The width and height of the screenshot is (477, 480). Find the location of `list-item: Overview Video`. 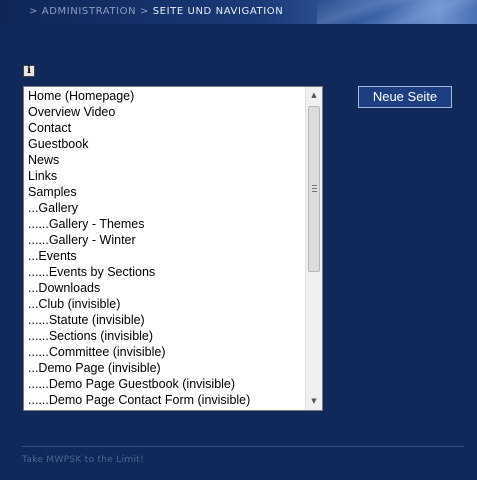

list-item: Overview Video is located at coordinates (164, 112).